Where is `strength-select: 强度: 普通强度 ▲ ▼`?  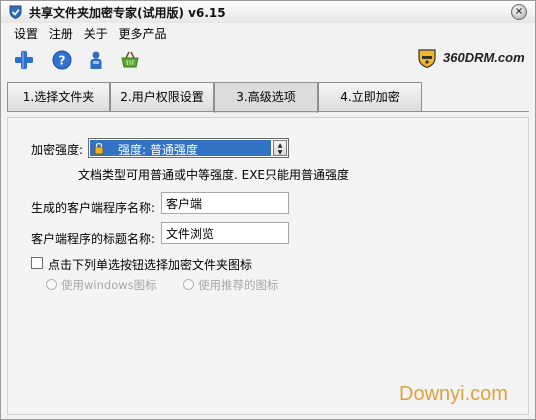
strength-select: 强度: 普通强度 ▲ ▼ is located at coordinates (188, 148).